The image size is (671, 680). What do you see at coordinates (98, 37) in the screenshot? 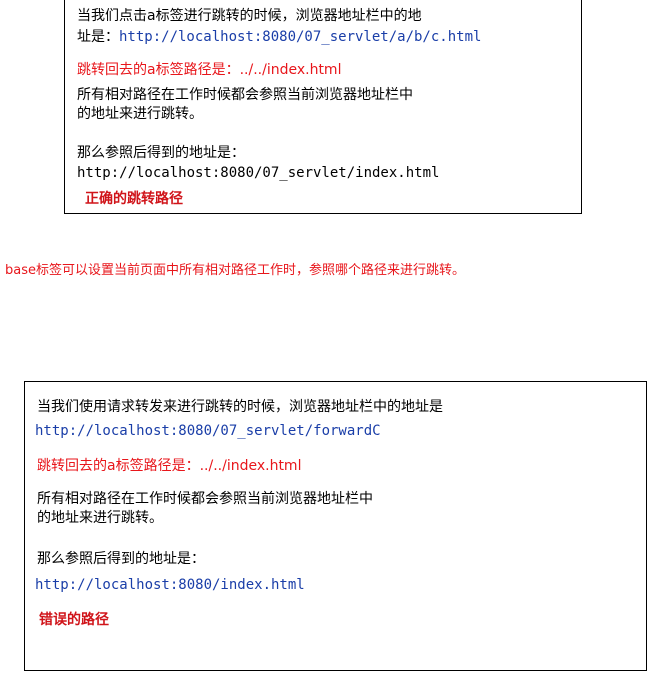
I see `box1-line2-prefix: 址是：` at bounding box center [98, 37].